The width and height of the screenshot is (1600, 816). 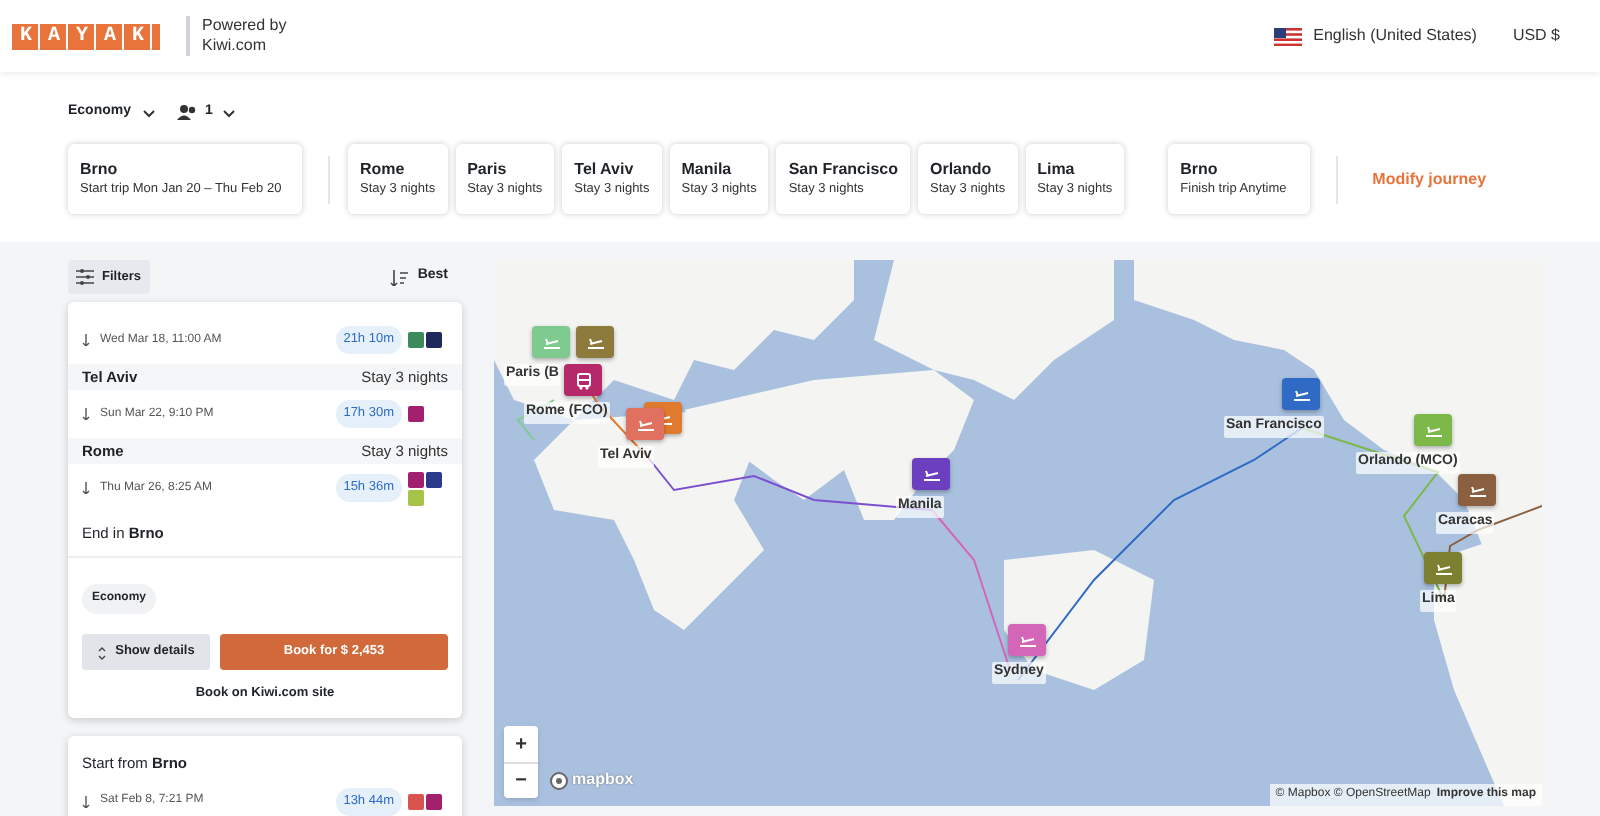 What do you see at coordinates (521, 780) in the screenshot?
I see `zoom-out-button: −` at bounding box center [521, 780].